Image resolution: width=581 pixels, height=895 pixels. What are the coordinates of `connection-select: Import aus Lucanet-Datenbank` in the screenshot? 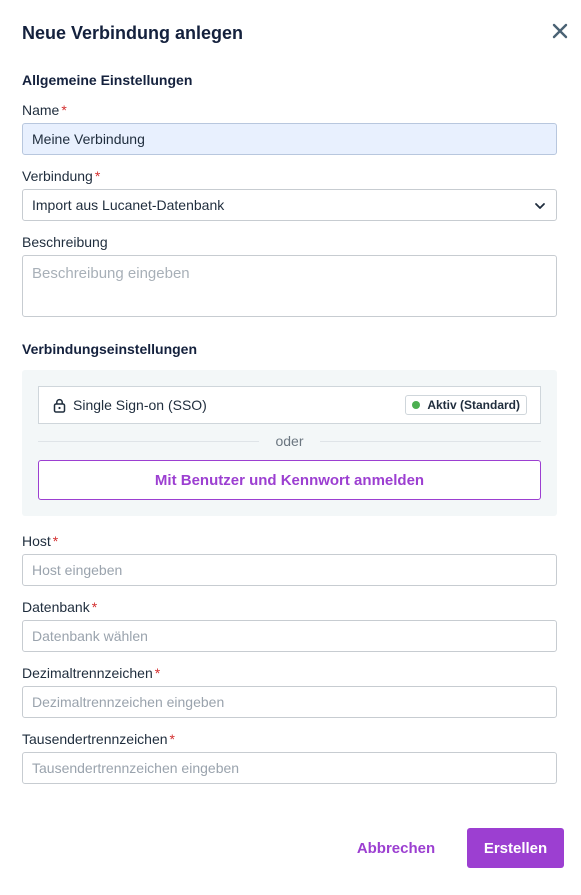 It's located at (289, 205).